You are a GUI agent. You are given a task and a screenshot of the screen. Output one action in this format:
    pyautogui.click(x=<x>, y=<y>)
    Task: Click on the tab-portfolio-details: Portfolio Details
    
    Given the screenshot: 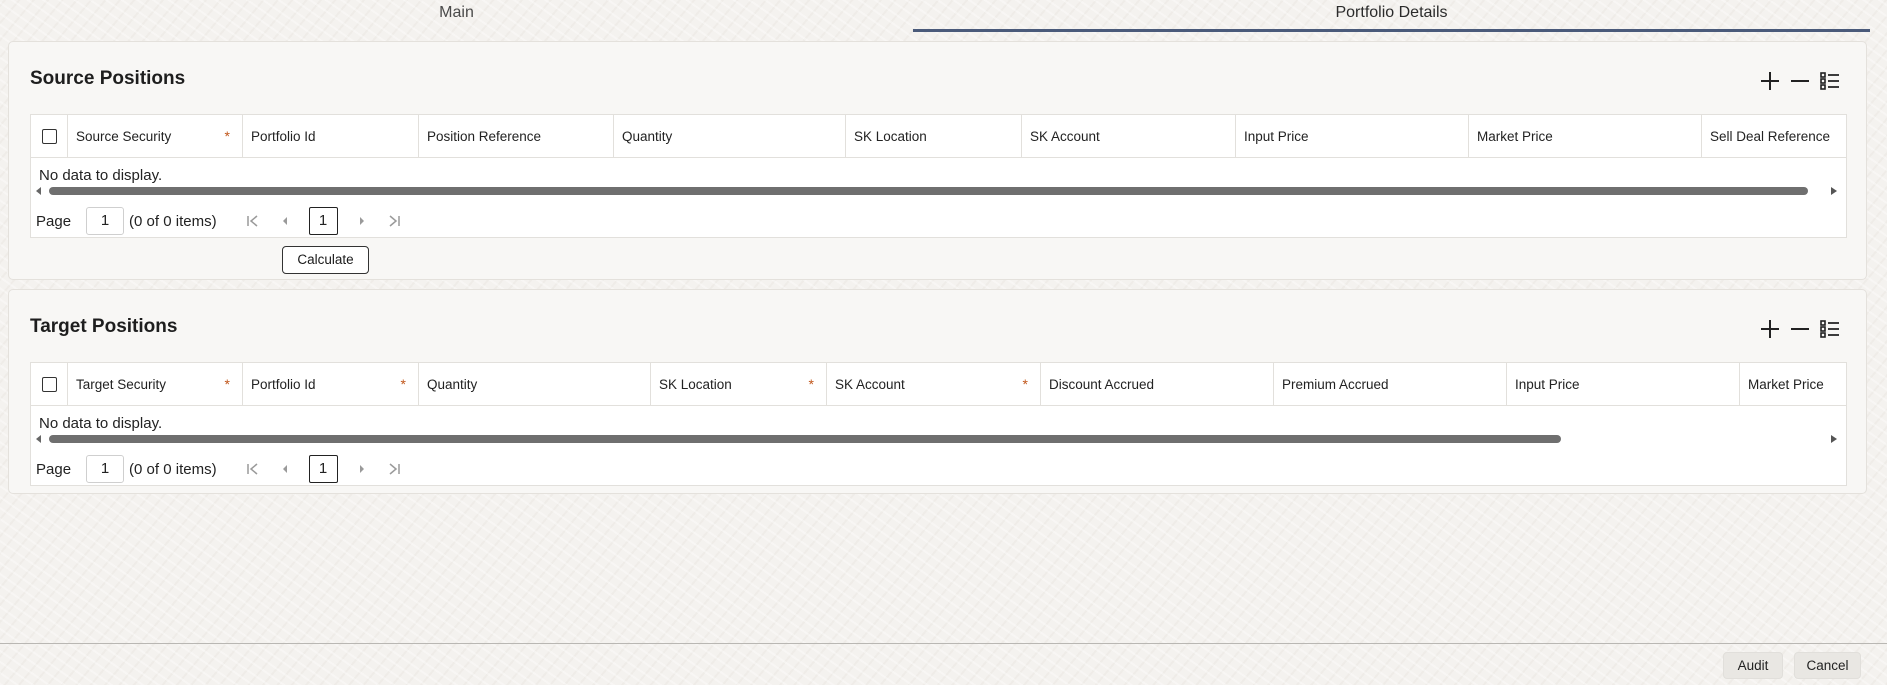 What is the action you would take?
    pyautogui.click(x=1391, y=16)
    